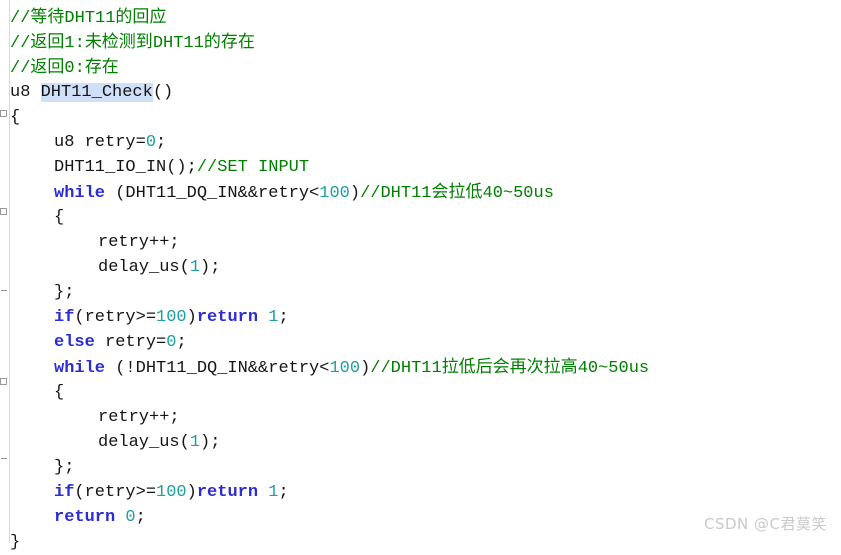 The width and height of the screenshot is (841, 555). I want to click on code-line-10: retry++;, so click(139, 242).